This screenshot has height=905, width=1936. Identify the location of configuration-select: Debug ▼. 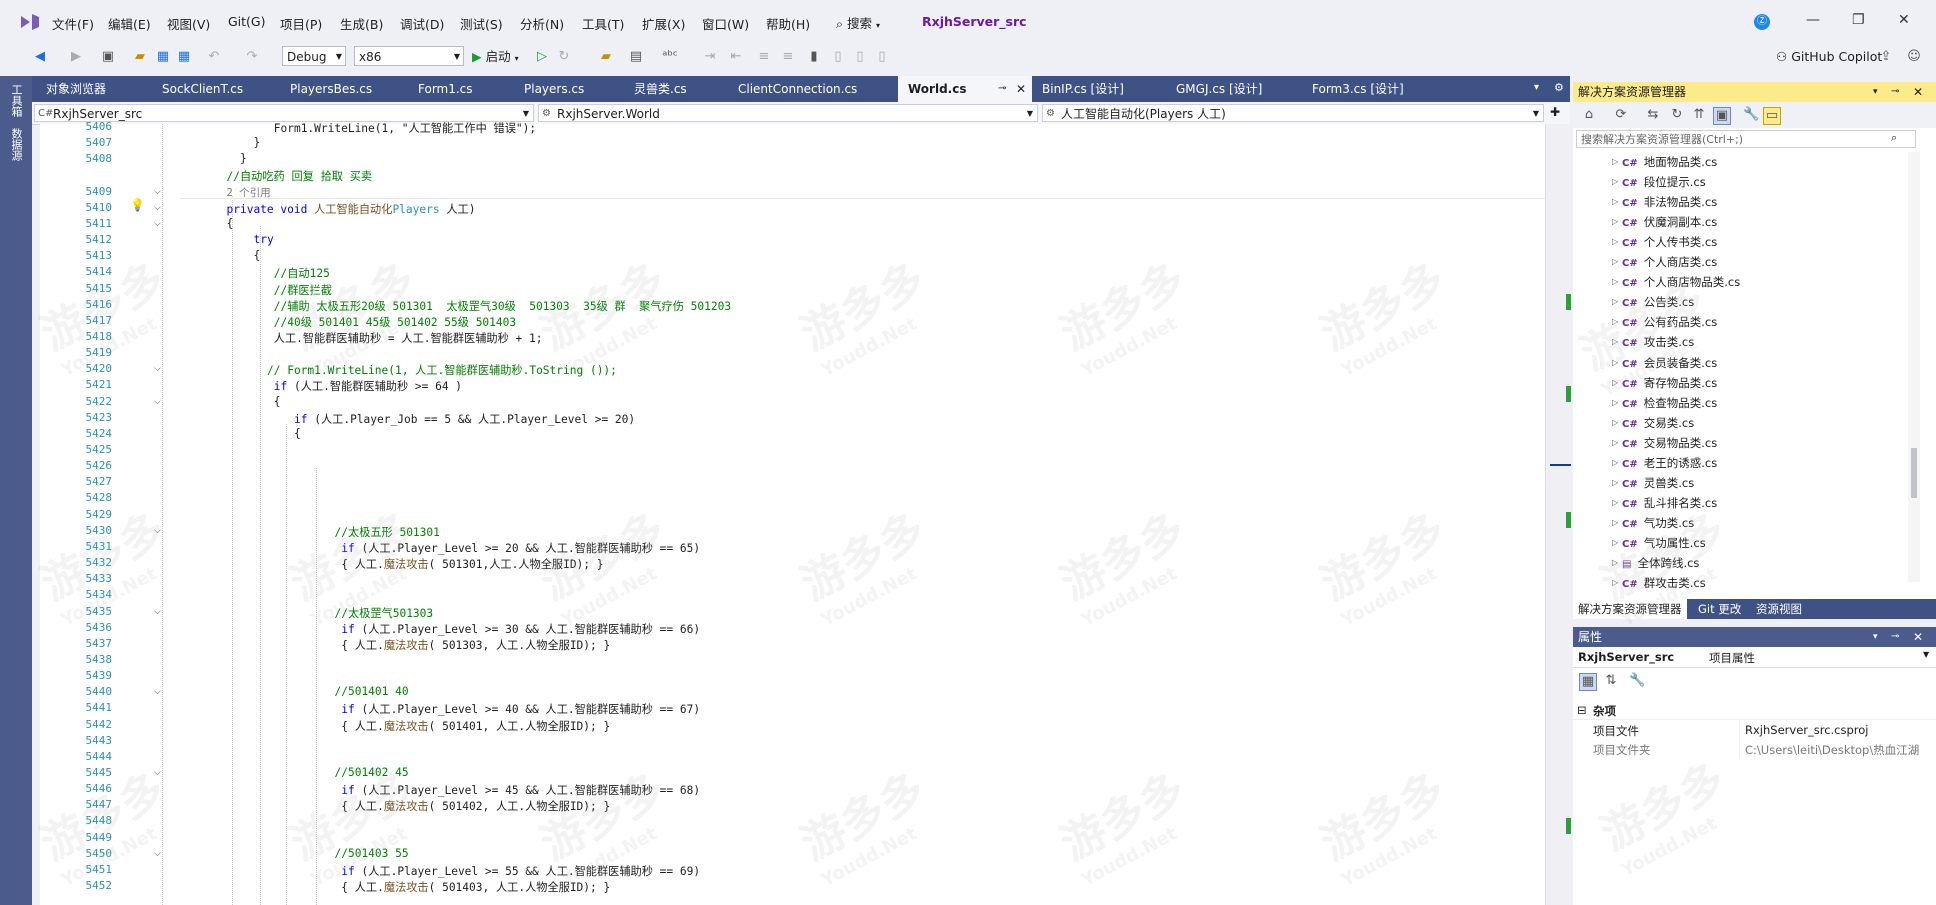
(314, 56).